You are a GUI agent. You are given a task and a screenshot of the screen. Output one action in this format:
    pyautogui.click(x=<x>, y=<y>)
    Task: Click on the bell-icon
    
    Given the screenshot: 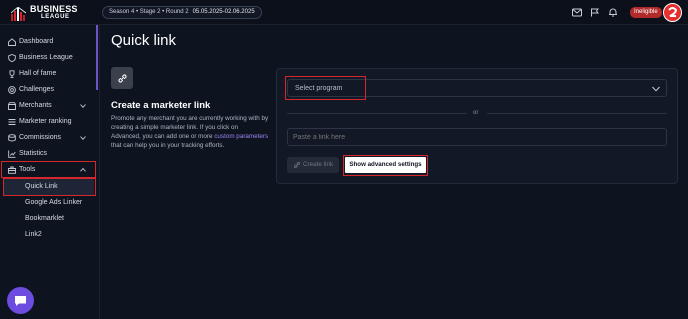 What is the action you would take?
    pyautogui.click(x=613, y=12)
    